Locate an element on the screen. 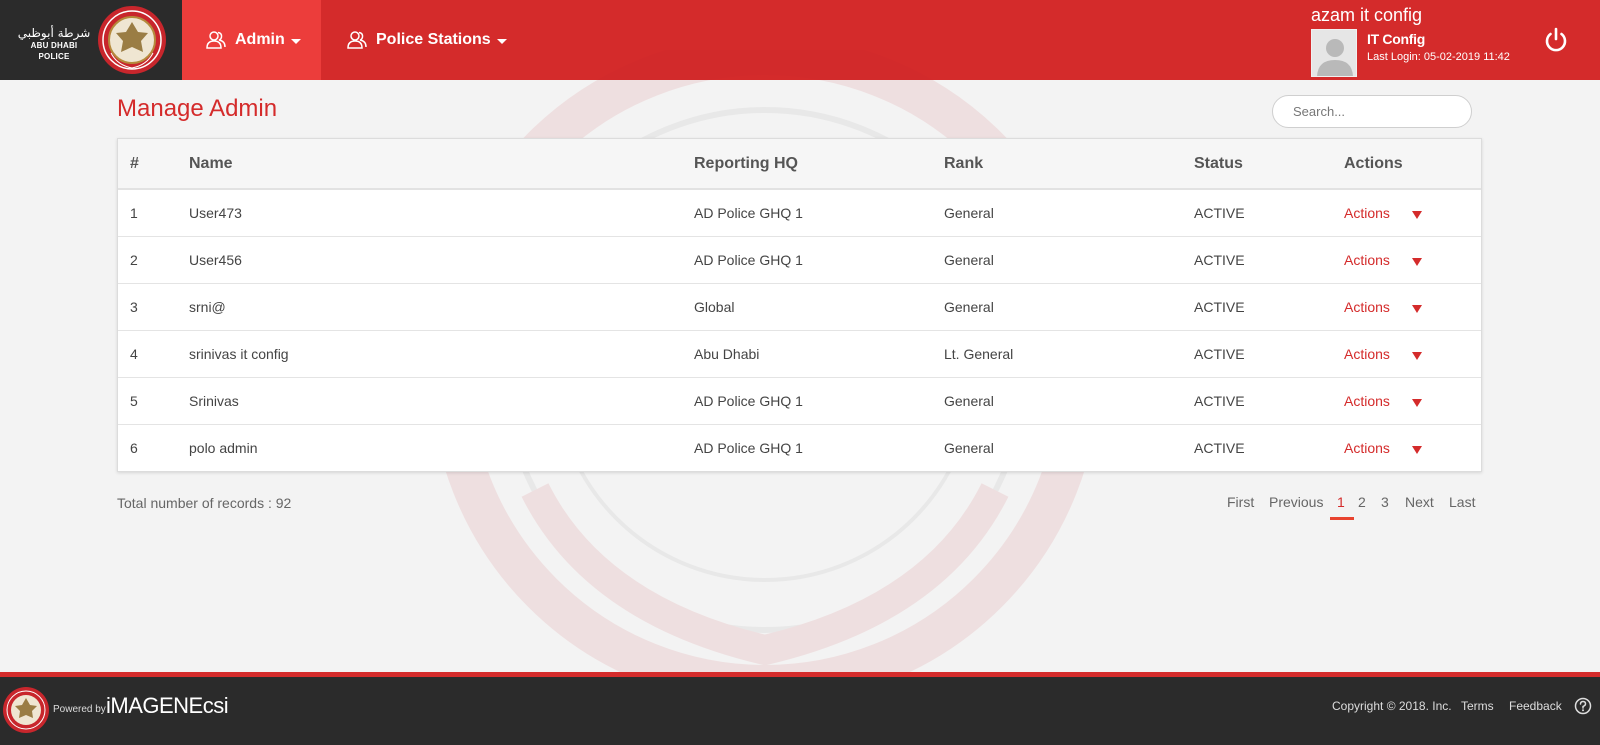 The width and height of the screenshot is (1600, 745). search-input is located at coordinates (1372, 111).